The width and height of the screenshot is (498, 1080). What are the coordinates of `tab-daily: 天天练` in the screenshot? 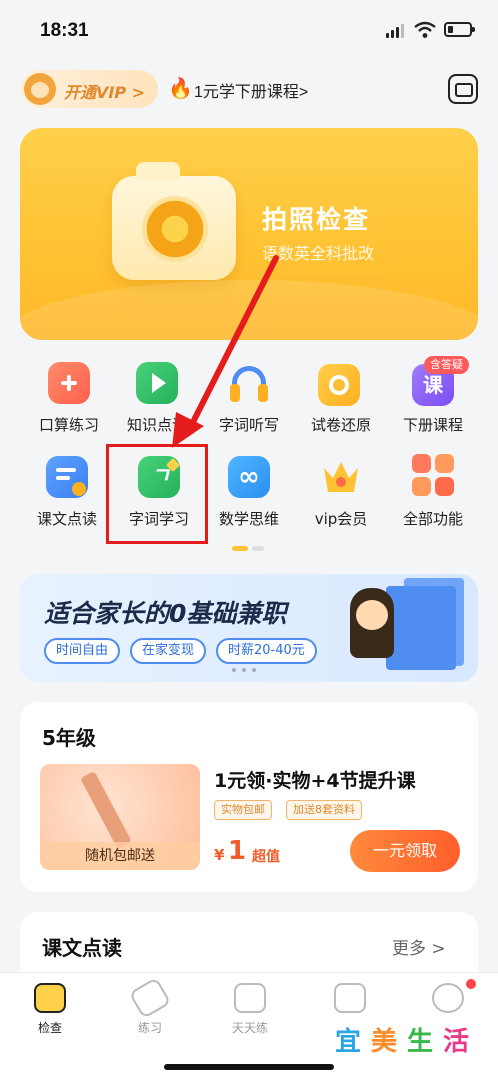 It's located at (250, 1009).